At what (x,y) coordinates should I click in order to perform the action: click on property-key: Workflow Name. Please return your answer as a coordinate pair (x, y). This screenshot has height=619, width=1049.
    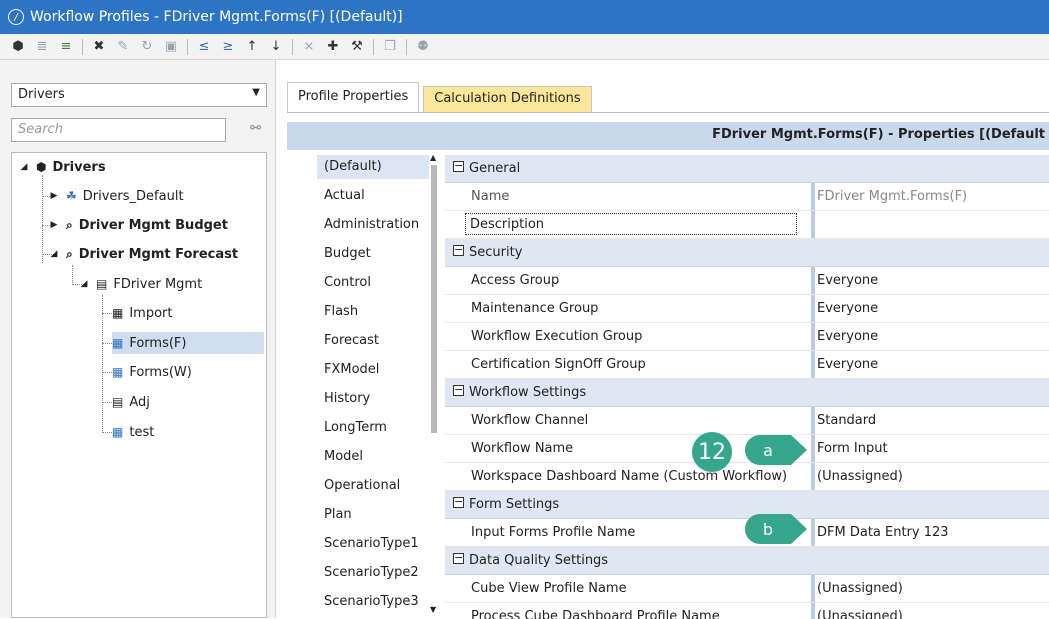
    Looking at the image, I should click on (522, 448).